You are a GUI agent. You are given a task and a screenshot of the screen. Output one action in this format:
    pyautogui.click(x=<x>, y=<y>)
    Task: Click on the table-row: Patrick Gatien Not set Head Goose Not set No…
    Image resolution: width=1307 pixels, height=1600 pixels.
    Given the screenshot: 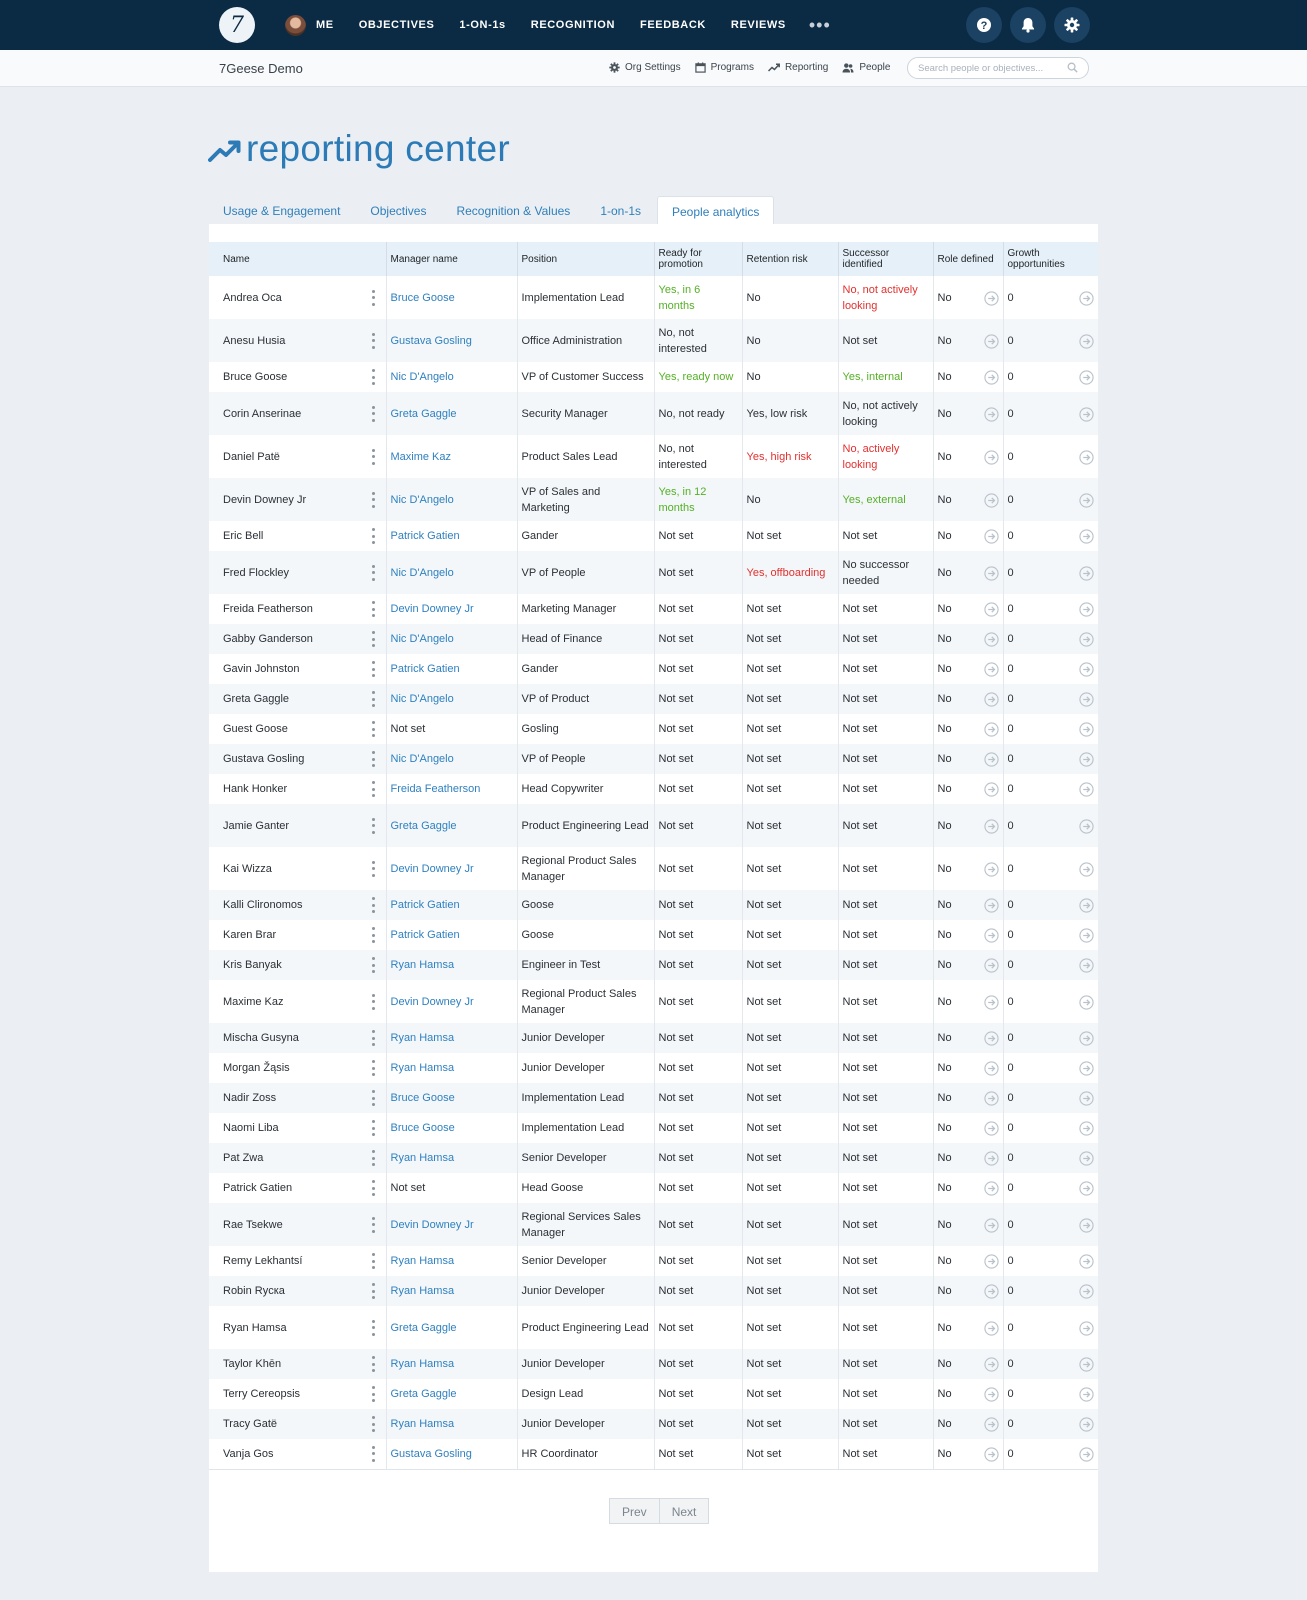 What is the action you would take?
    pyautogui.click(x=653, y=1188)
    